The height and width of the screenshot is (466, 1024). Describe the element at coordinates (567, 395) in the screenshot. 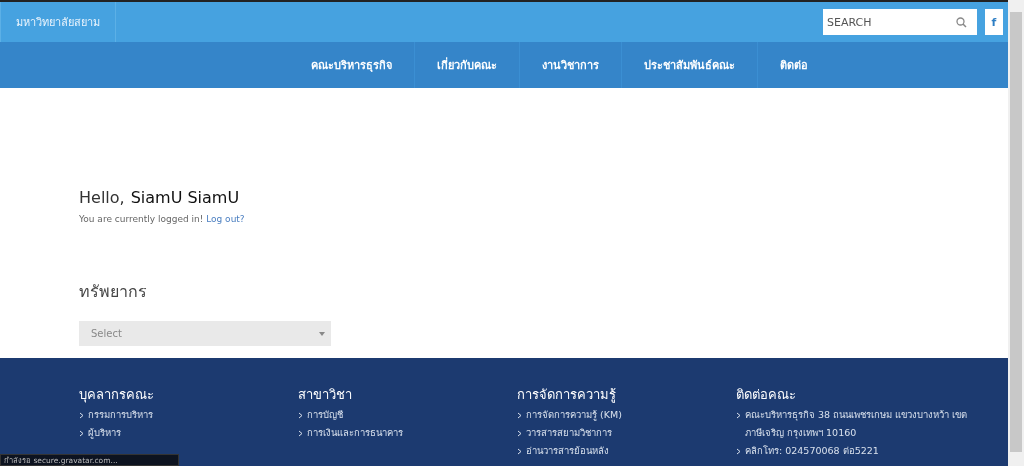

I see `footer-heading: การจัดการความรู้` at that location.